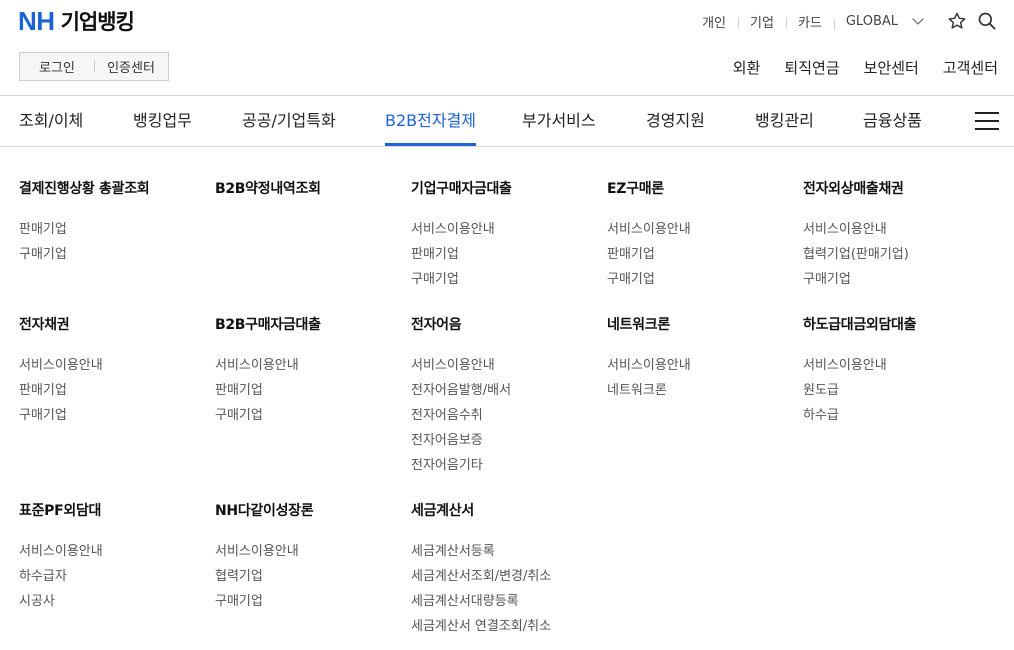 This screenshot has height=650, width=1014. I want to click on cert-center-button: 인증센터, so click(131, 66).